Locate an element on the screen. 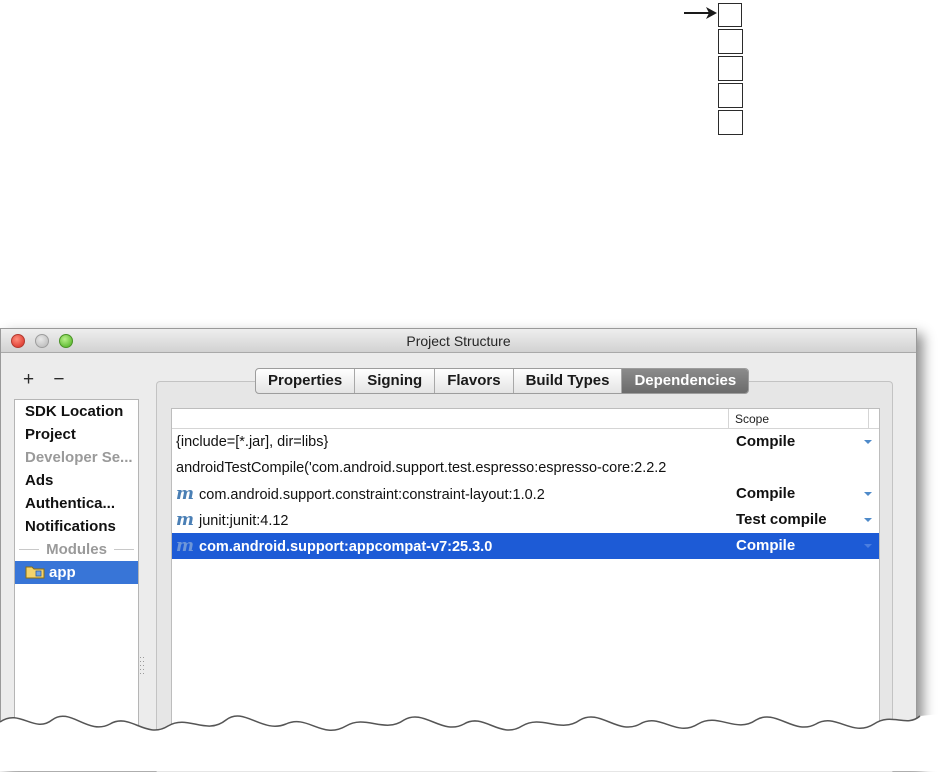 The width and height of the screenshot is (940, 772). add-button: + is located at coordinates (28, 380).